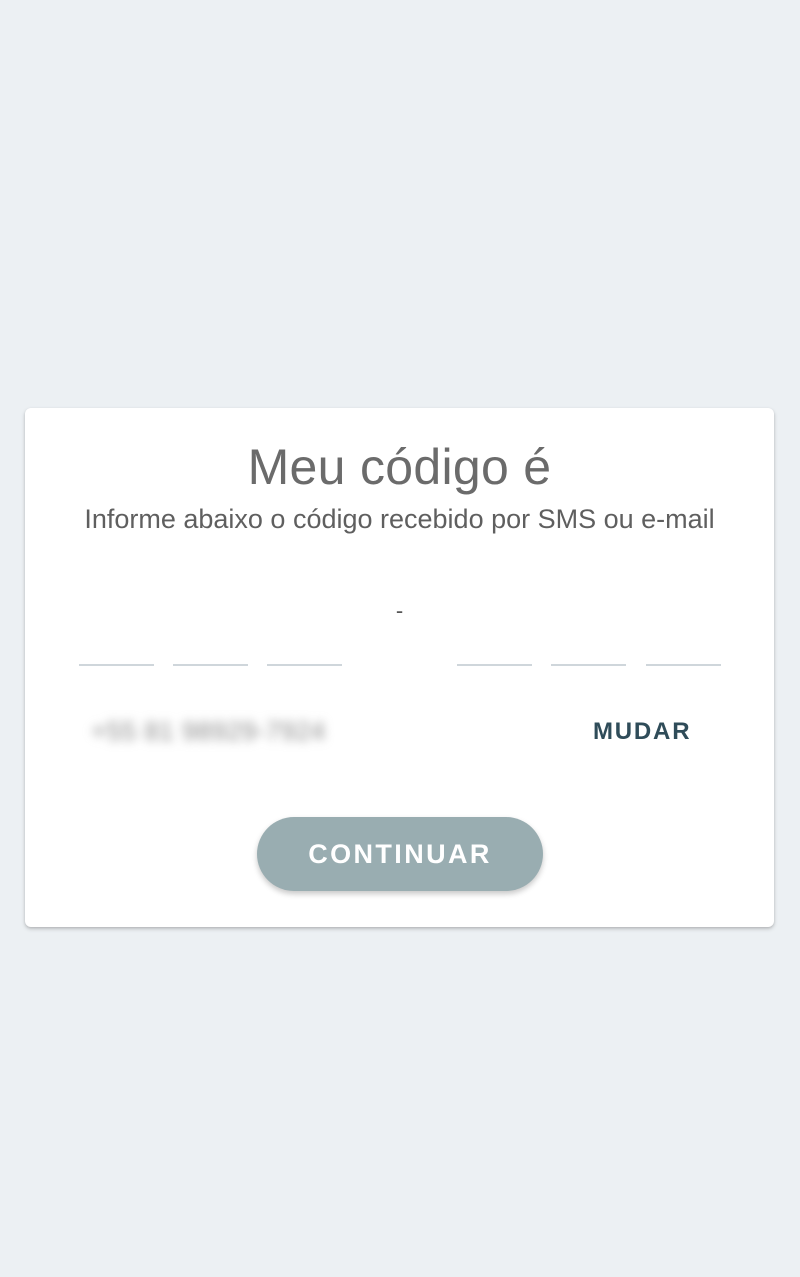 Image resolution: width=800 pixels, height=1277 pixels. What do you see at coordinates (208, 731) in the screenshot?
I see `phone-number: +55 81 98929-7924` at bounding box center [208, 731].